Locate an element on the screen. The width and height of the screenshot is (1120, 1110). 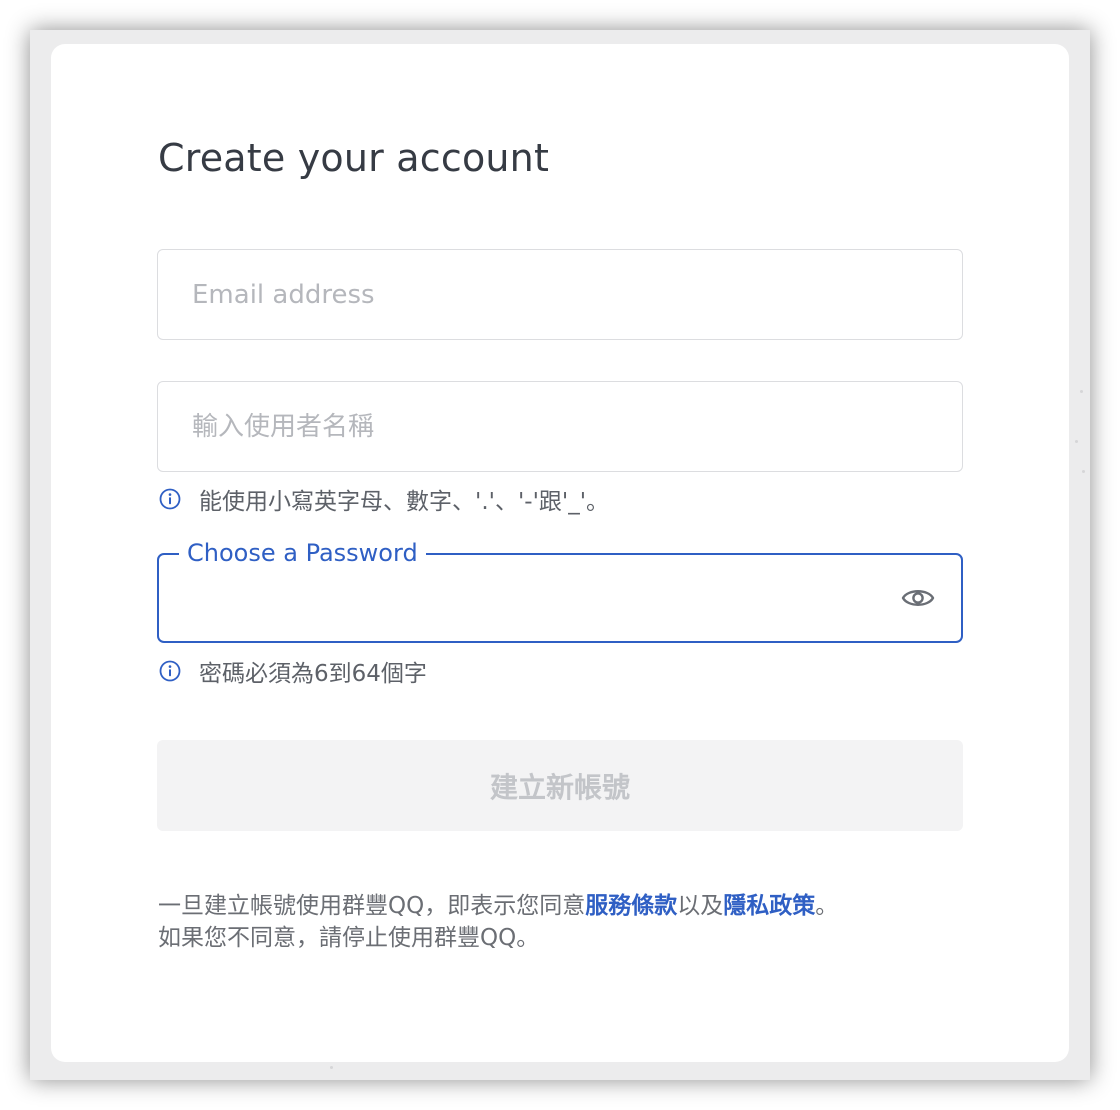
terms-prefix: 一旦建立帳號使用群豐QQ，即表示您同意 is located at coordinates (372, 906).